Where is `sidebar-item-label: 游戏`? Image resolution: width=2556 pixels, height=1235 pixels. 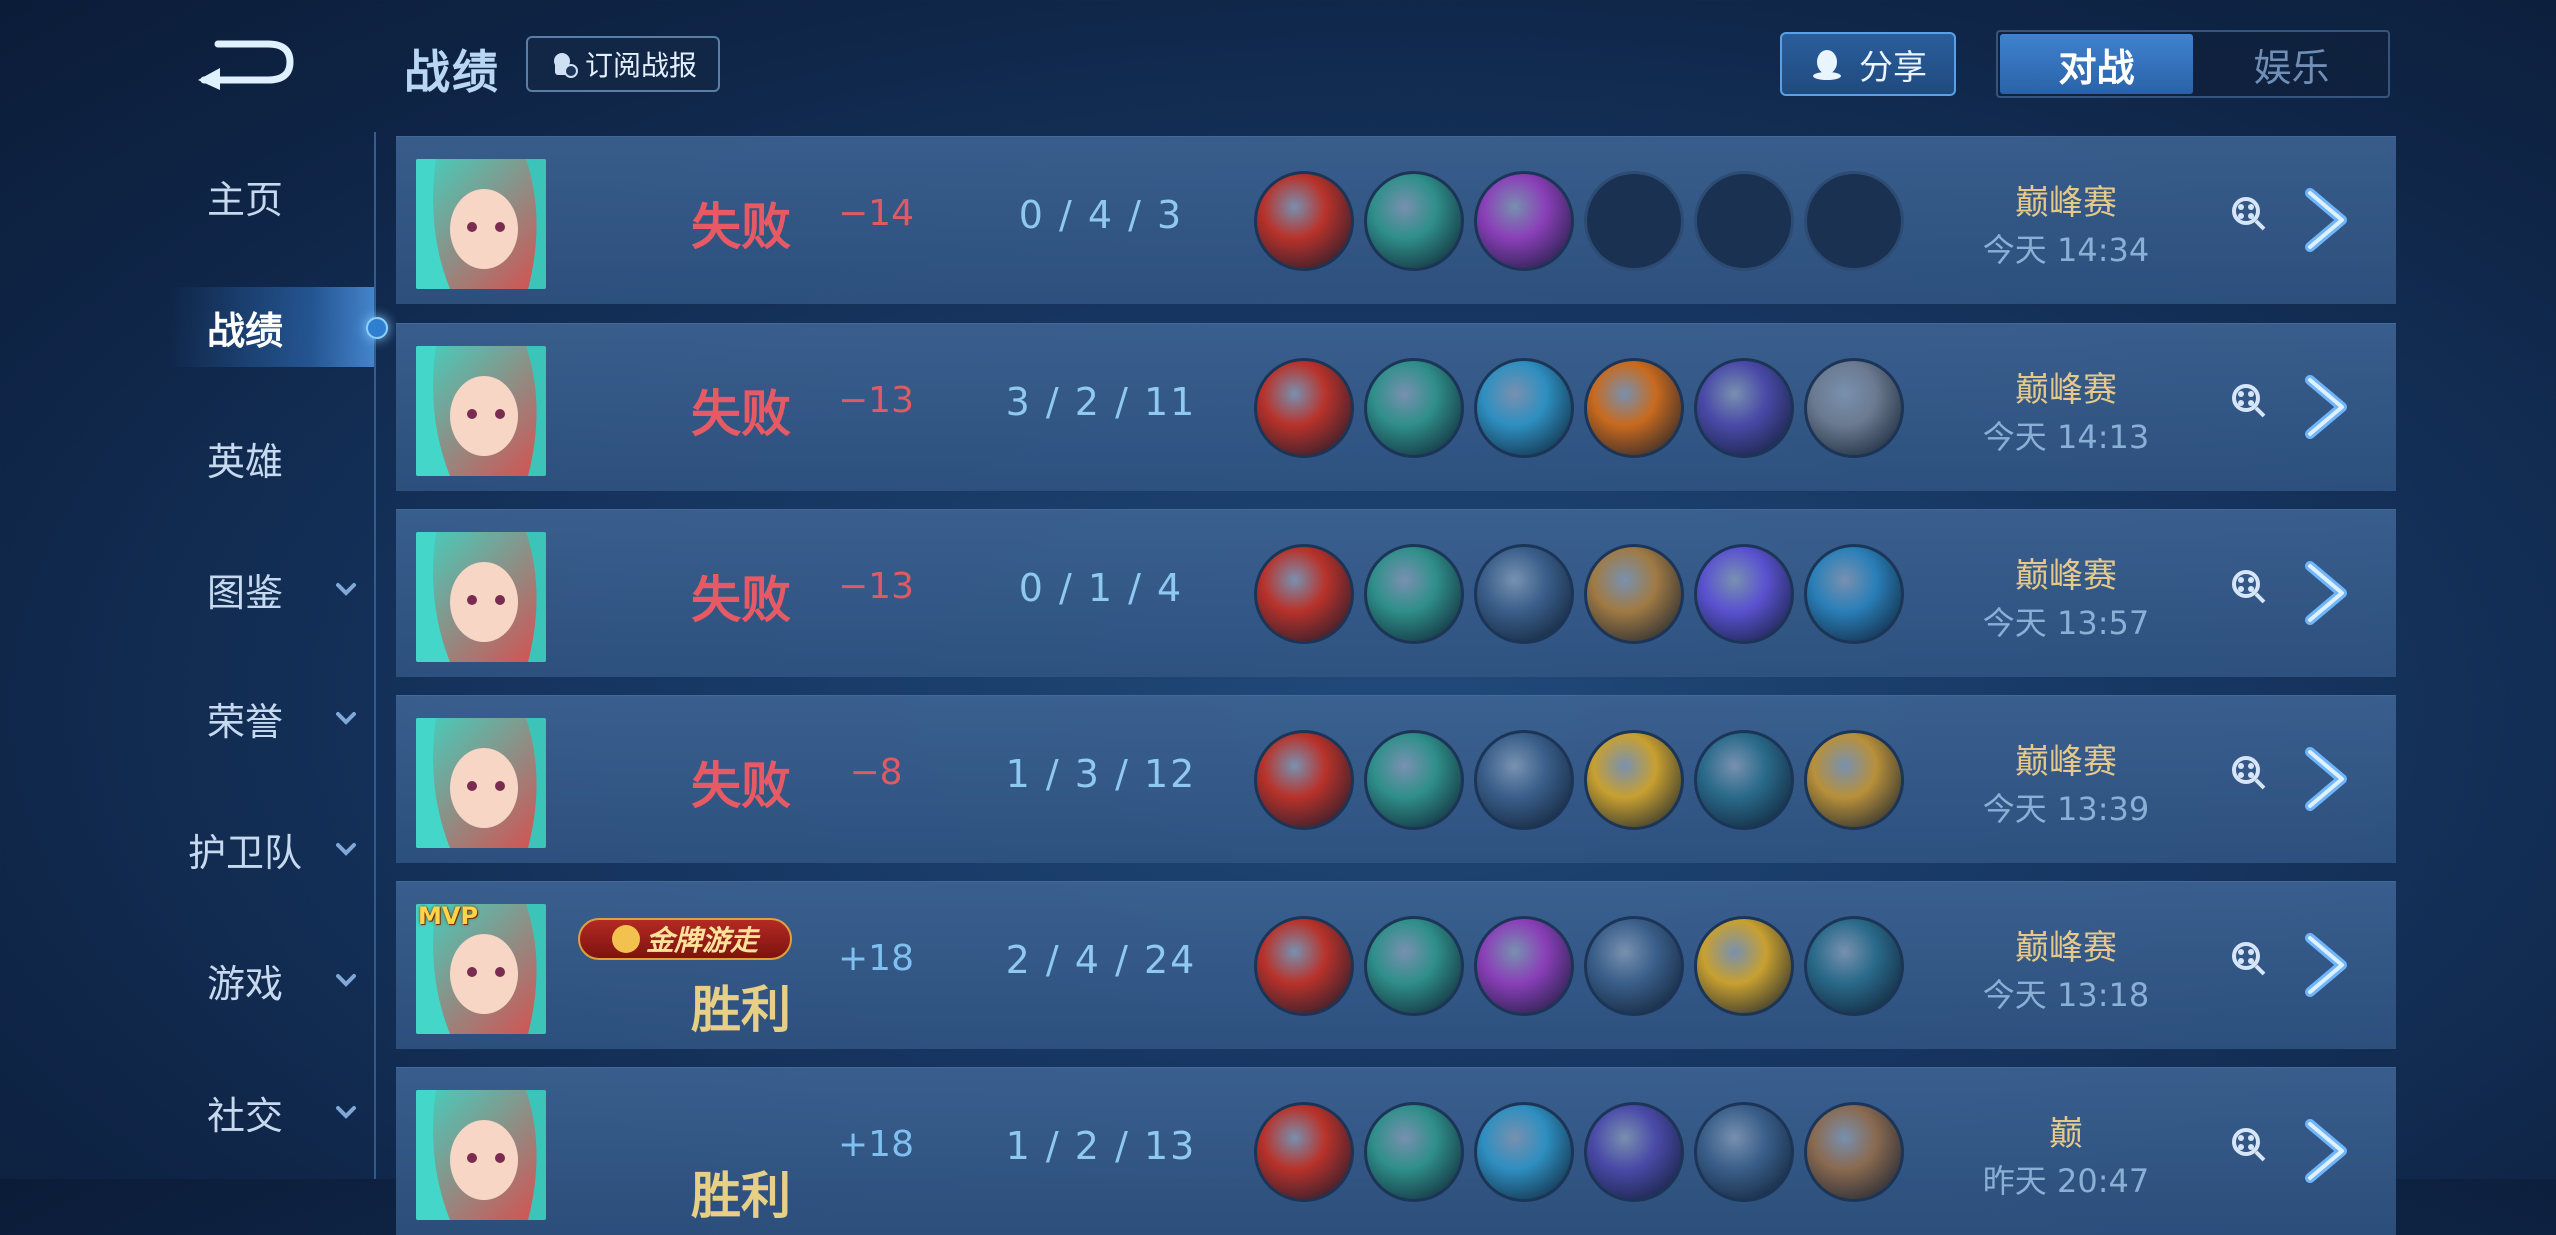
sidebar-item-label: 游戏 is located at coordinates (244, 983).